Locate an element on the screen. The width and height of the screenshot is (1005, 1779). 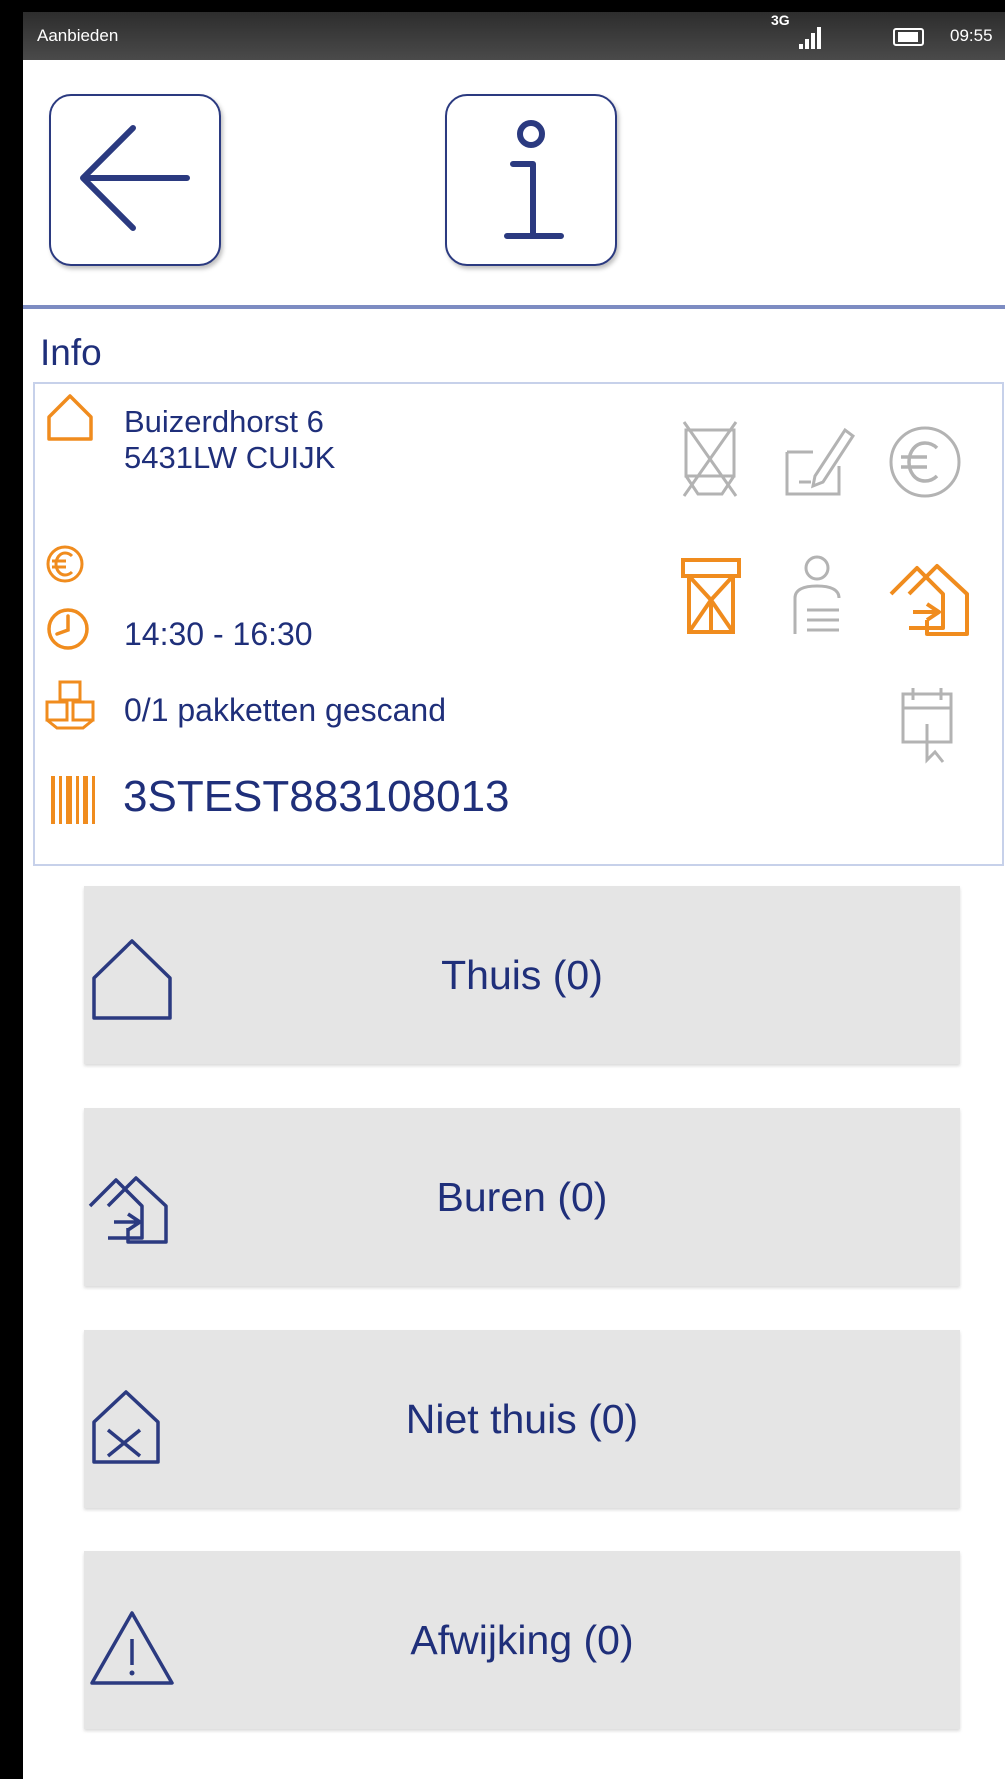
device-frame-left is located at coordinates (11, 889).